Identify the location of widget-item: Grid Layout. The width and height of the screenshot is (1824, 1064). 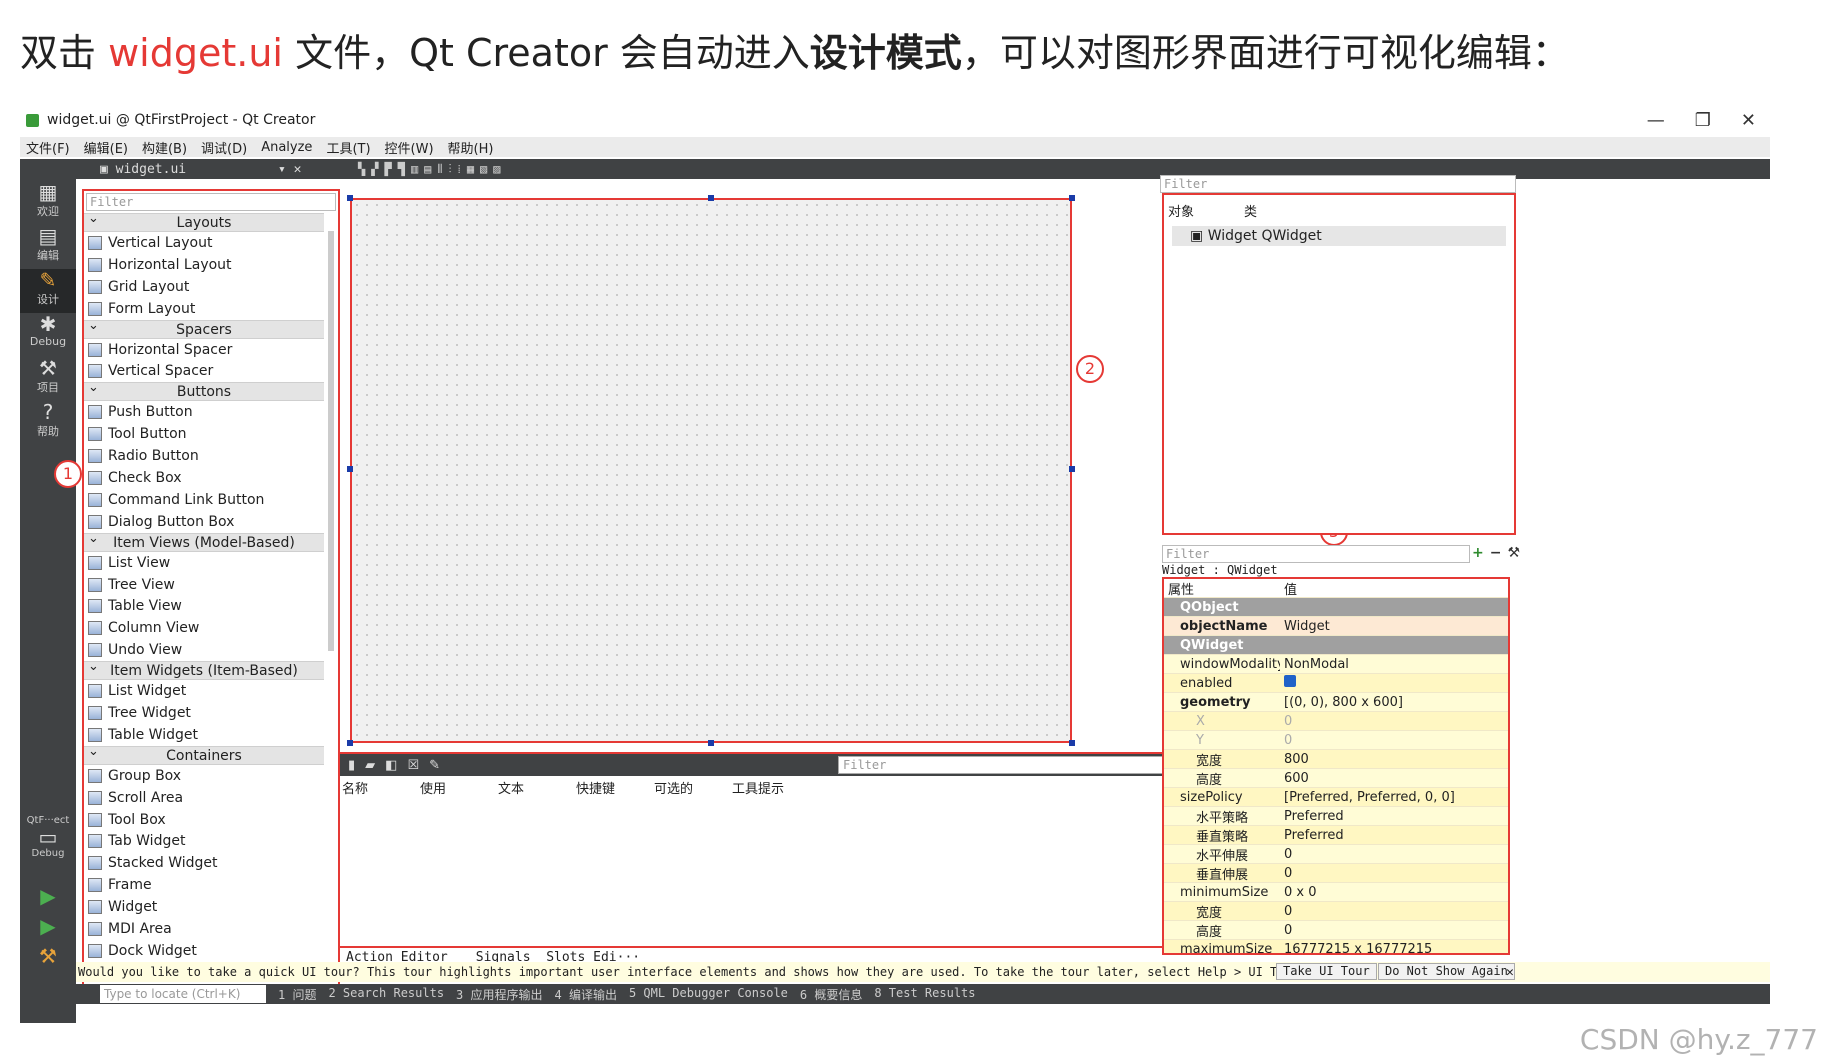
(204, 287).